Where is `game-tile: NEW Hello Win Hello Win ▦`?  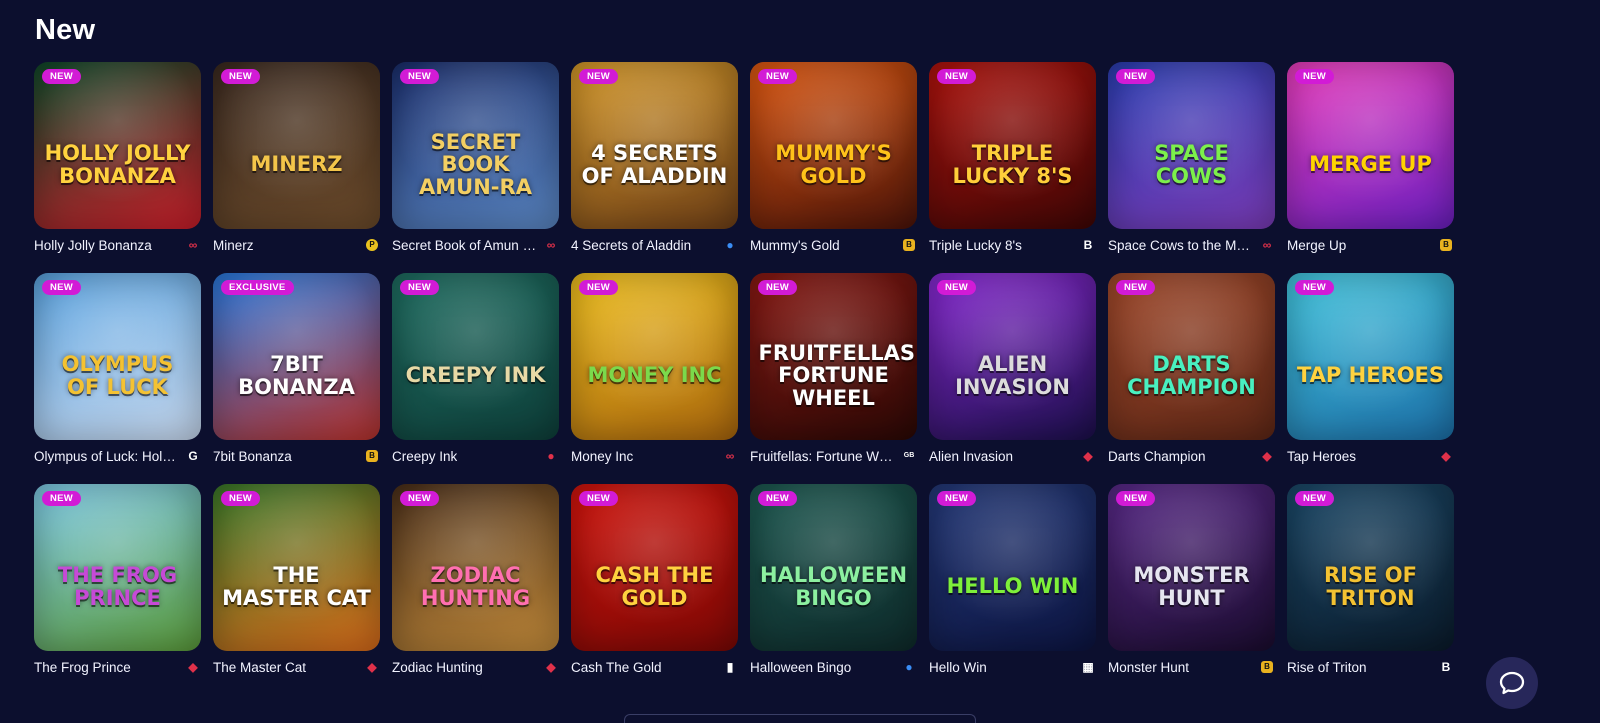
game-tile: NEW Hello Win Hello Win ▦ is located at coordinates (1012, 589).